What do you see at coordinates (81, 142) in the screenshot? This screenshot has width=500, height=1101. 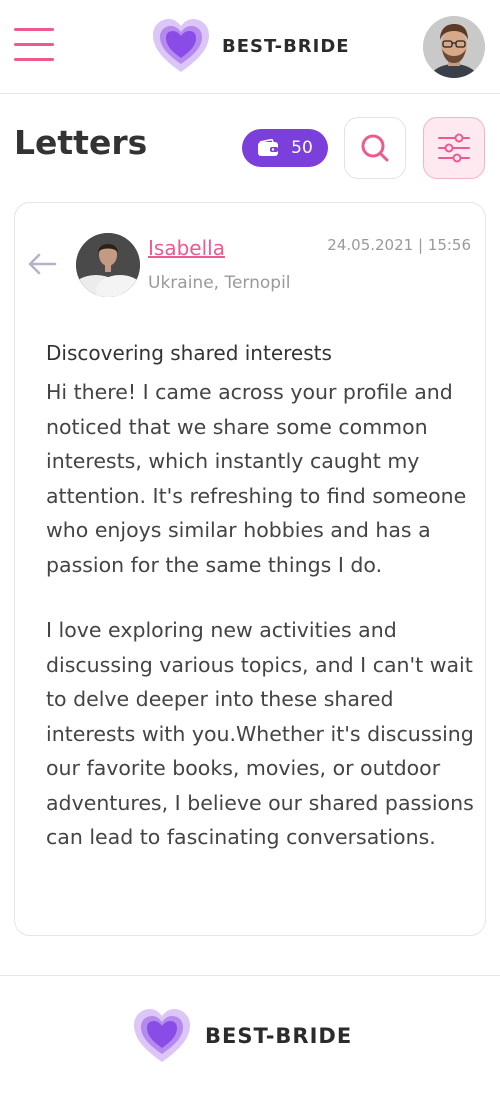 I see `page-title: Letters` at bounding box center [81, 142].